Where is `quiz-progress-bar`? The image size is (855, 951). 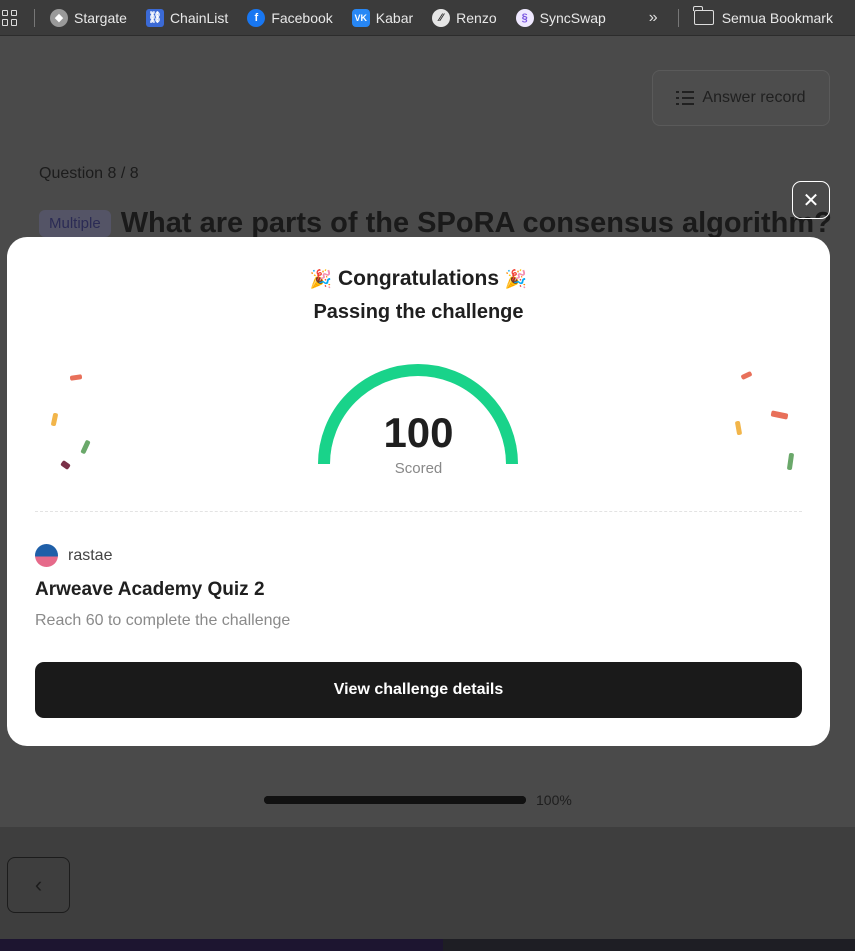 quiz-progress-bar is located at coordinates (395, 800).